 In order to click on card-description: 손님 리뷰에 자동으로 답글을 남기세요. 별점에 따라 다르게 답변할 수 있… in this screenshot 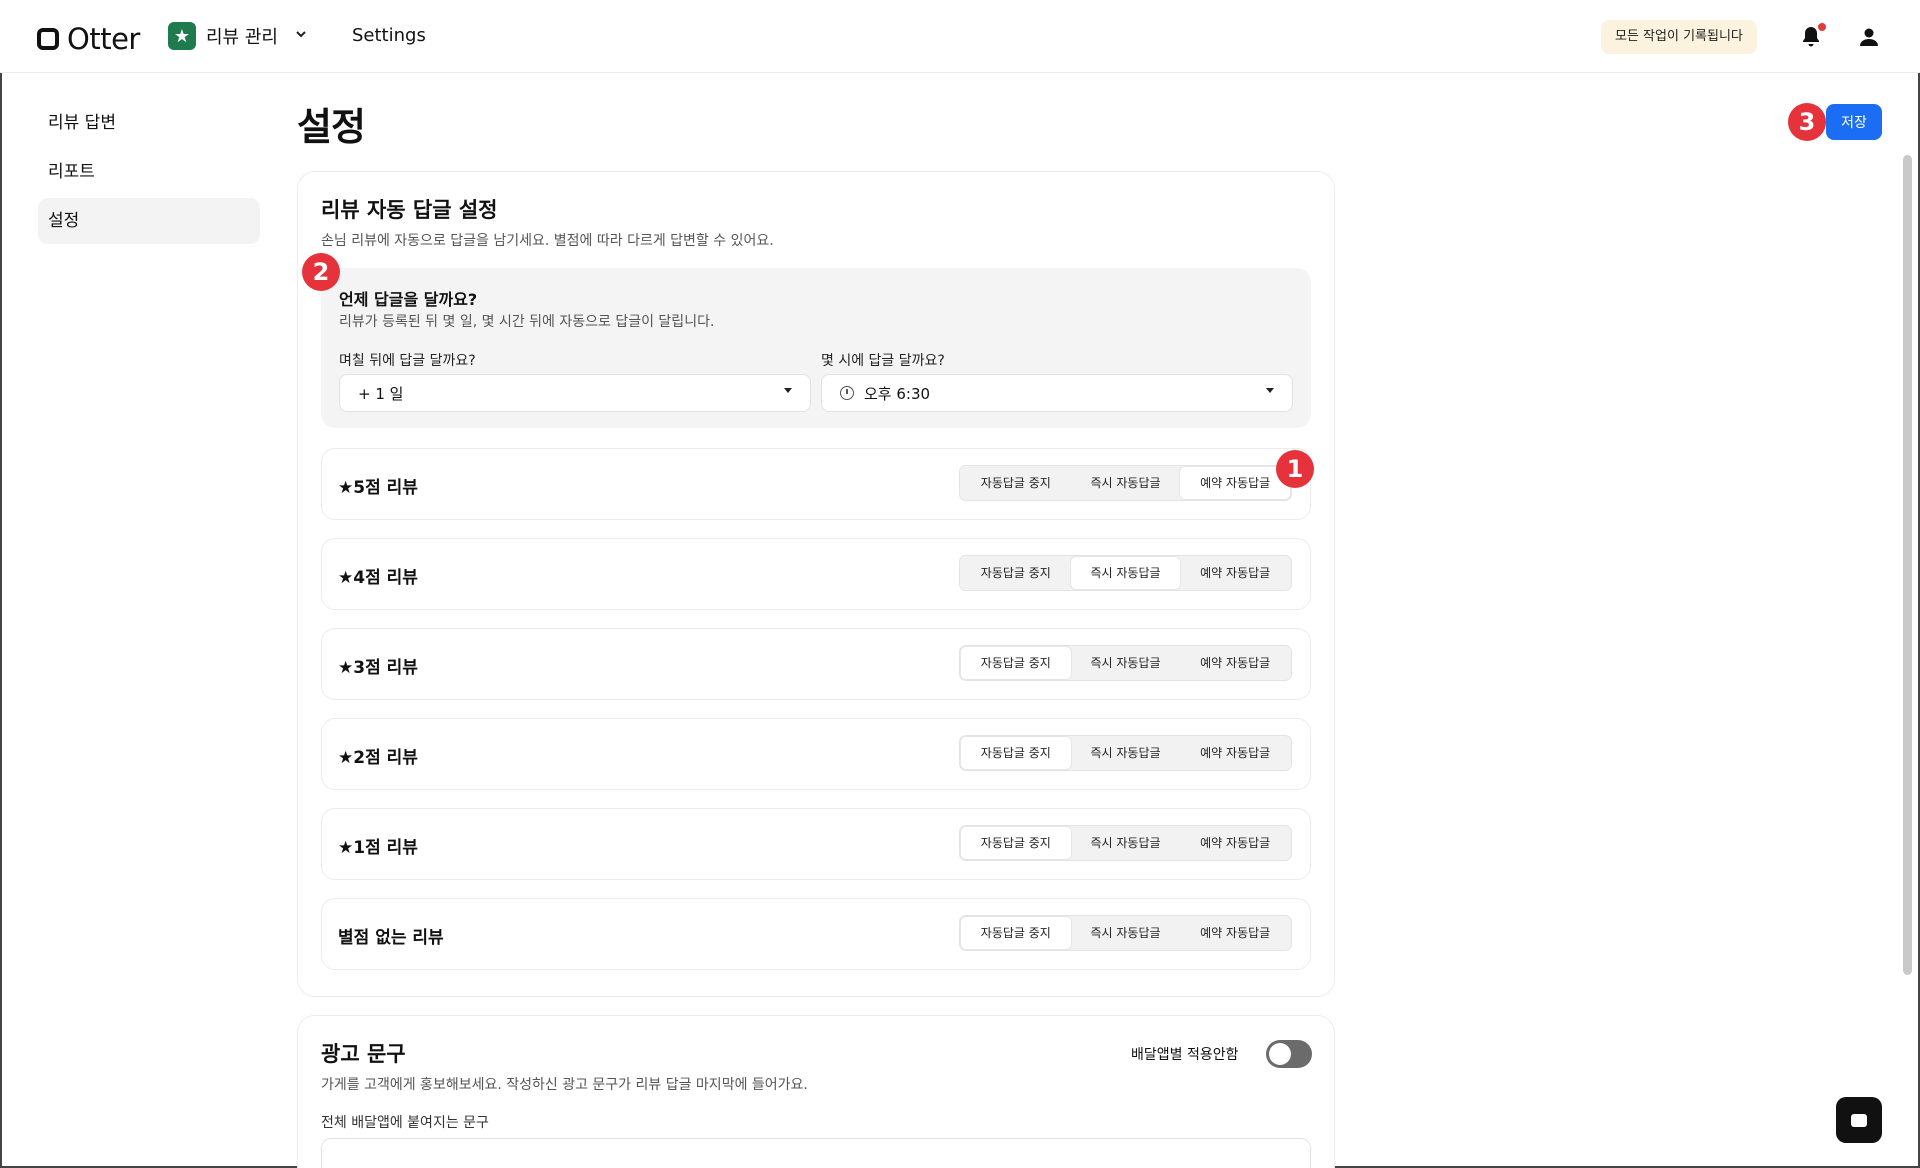, I will do `click(547, 241)`.